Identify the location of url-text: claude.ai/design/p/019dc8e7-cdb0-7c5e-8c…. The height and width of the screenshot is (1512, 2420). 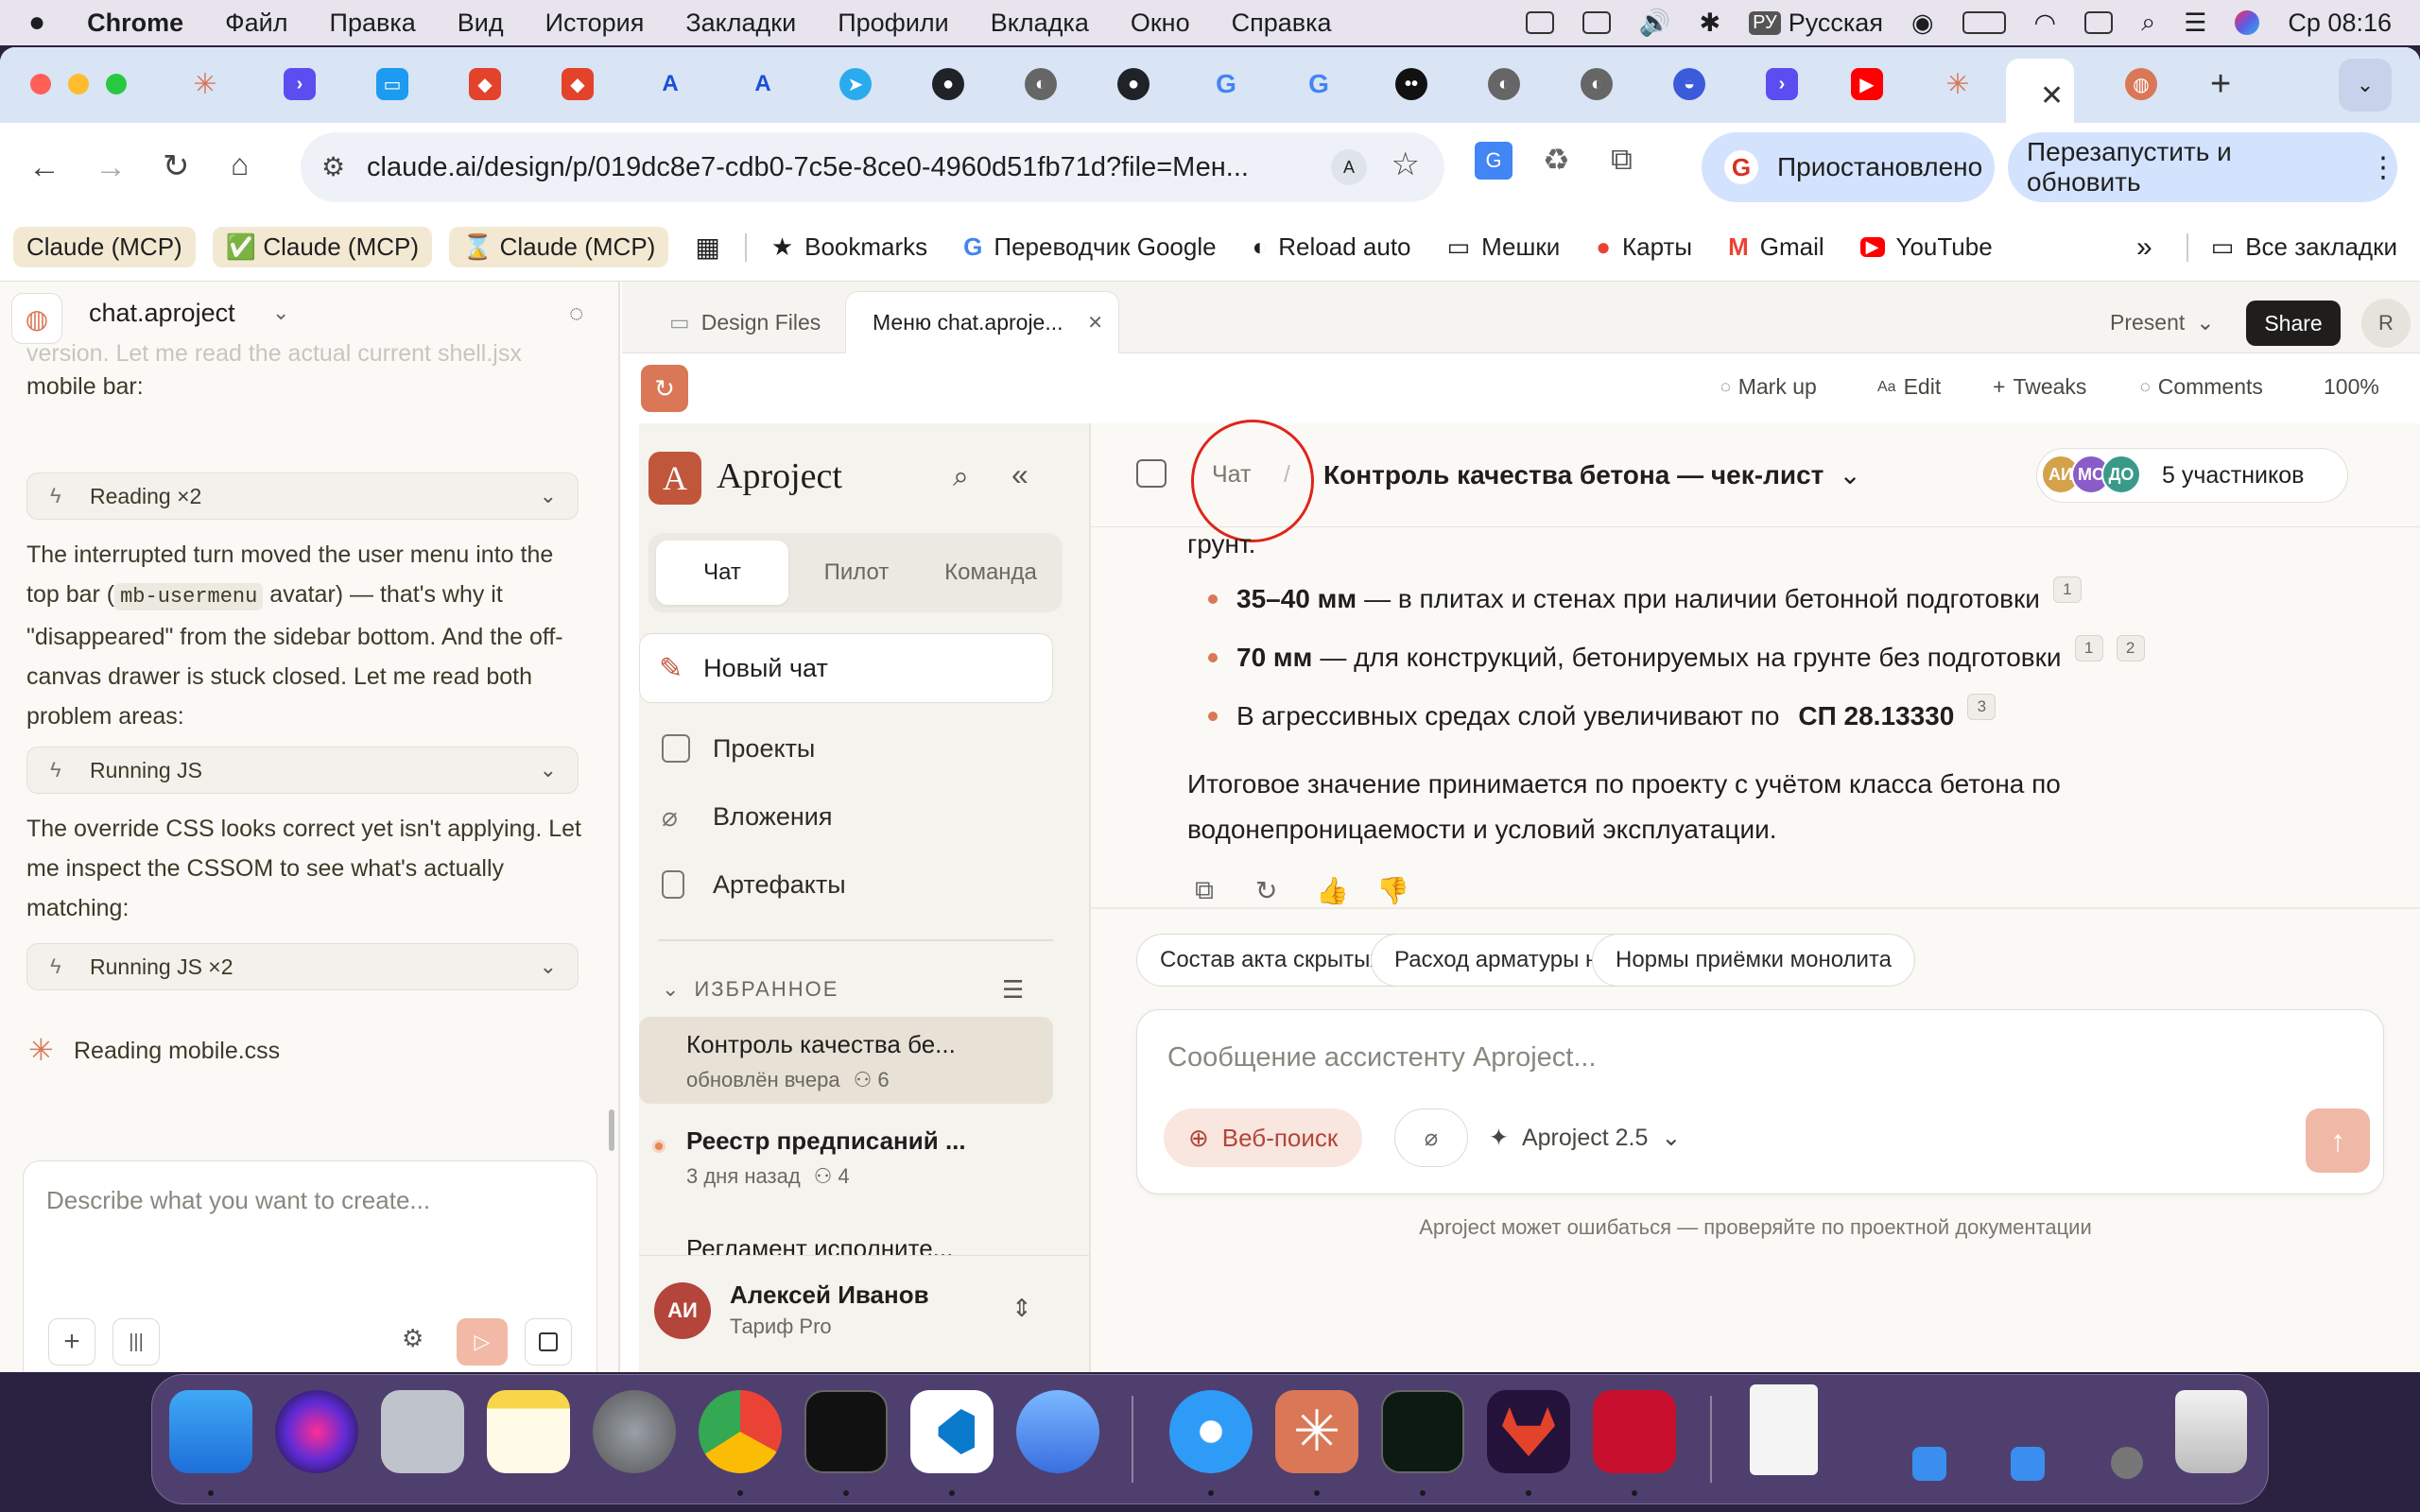
(808, 167).